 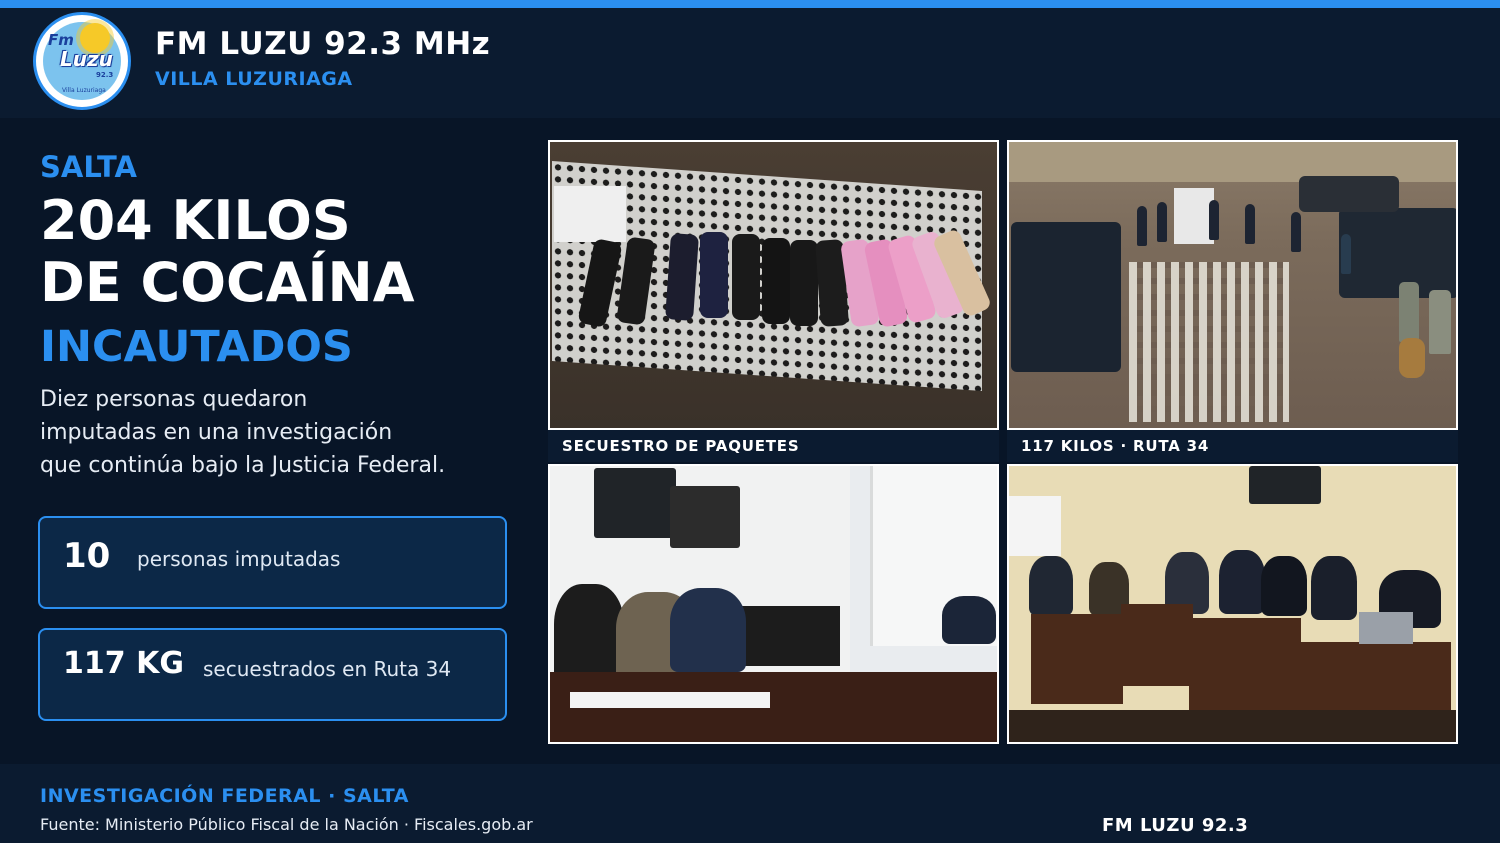 What do you see at coordinates (88, 167) in the screenshot?
I see `story-kicker: SALTA` at bounding box center [88, 167].